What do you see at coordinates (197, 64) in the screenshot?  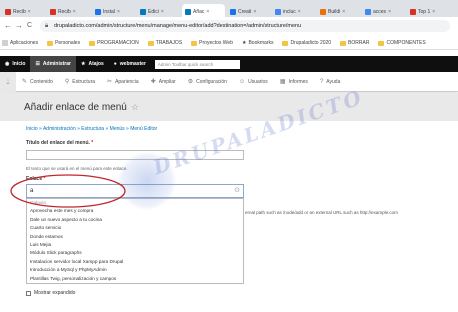 I see `admin-search-input: Admin Toolbar quick search` at bounding box center [197, 64].